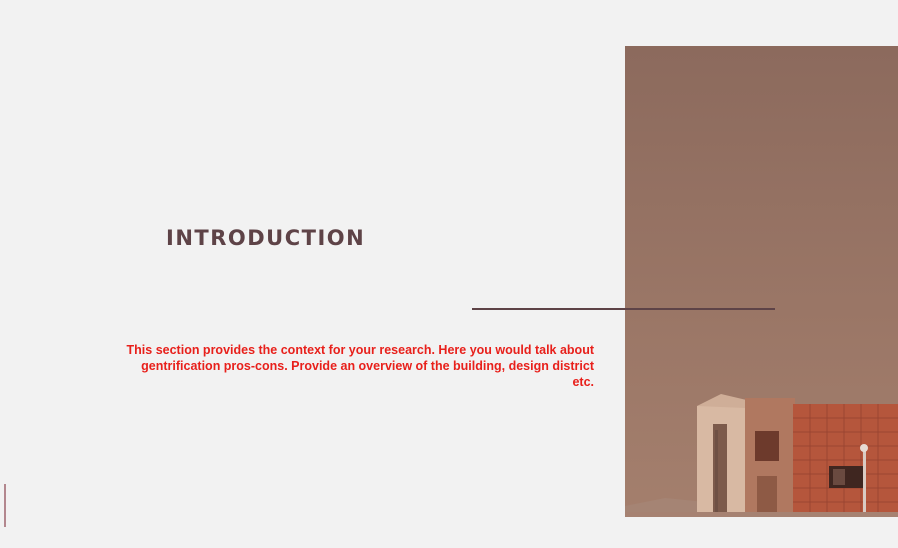 Image resolution: width=898 pixels, height=548 pixels. What do you see at coordinates (266, 238) in the screenshot?
I see `slide-title: INTRODUCTION` at bounding box center [266, 238].